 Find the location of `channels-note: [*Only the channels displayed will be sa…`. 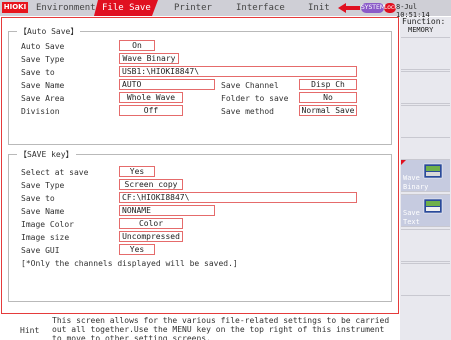

channels-note: [*Only the channels displayed will be sa… is located at coordinates (129, 263).